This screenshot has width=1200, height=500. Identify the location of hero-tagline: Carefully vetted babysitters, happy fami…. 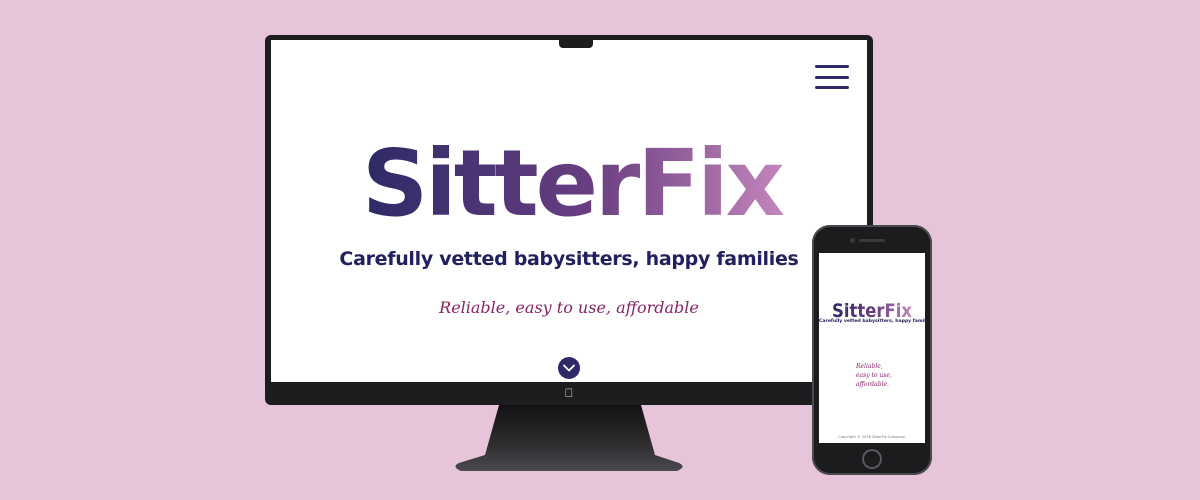
(569, 259).